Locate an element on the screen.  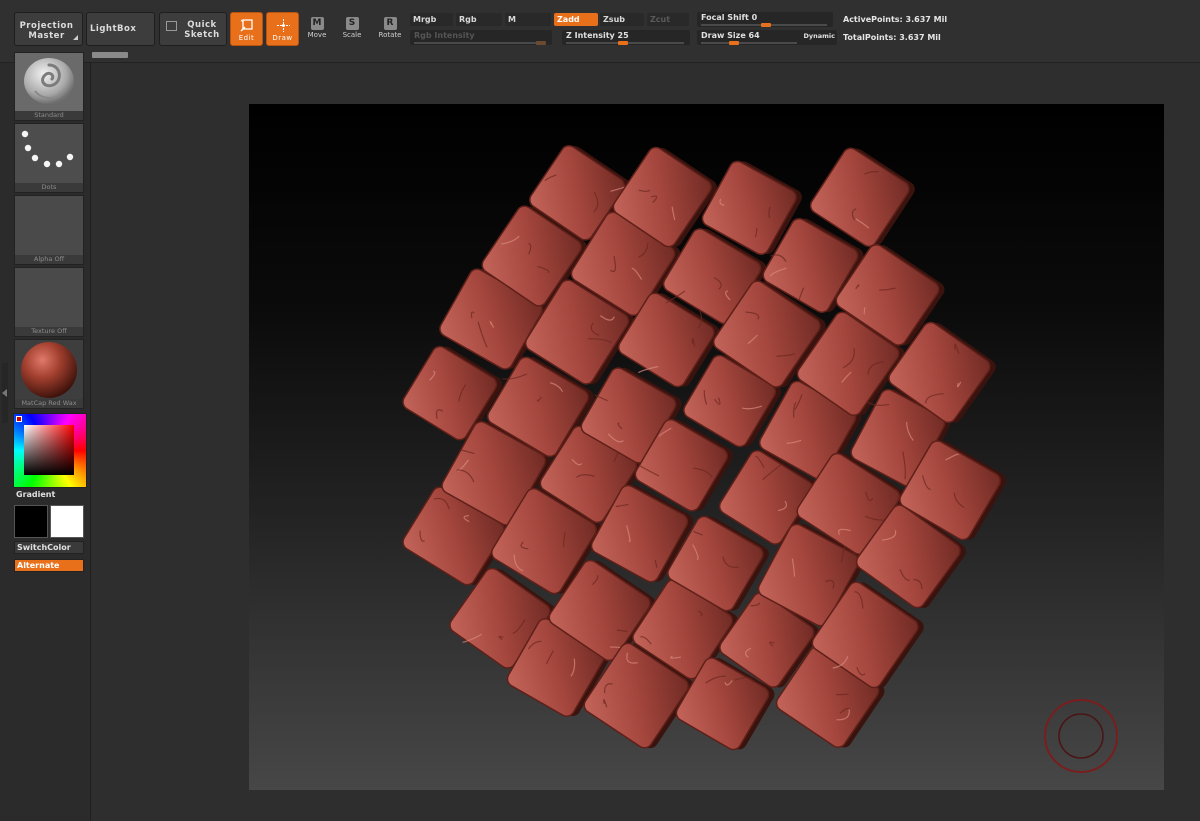
rgb-intensity-track is located at coordinates (480, 43).